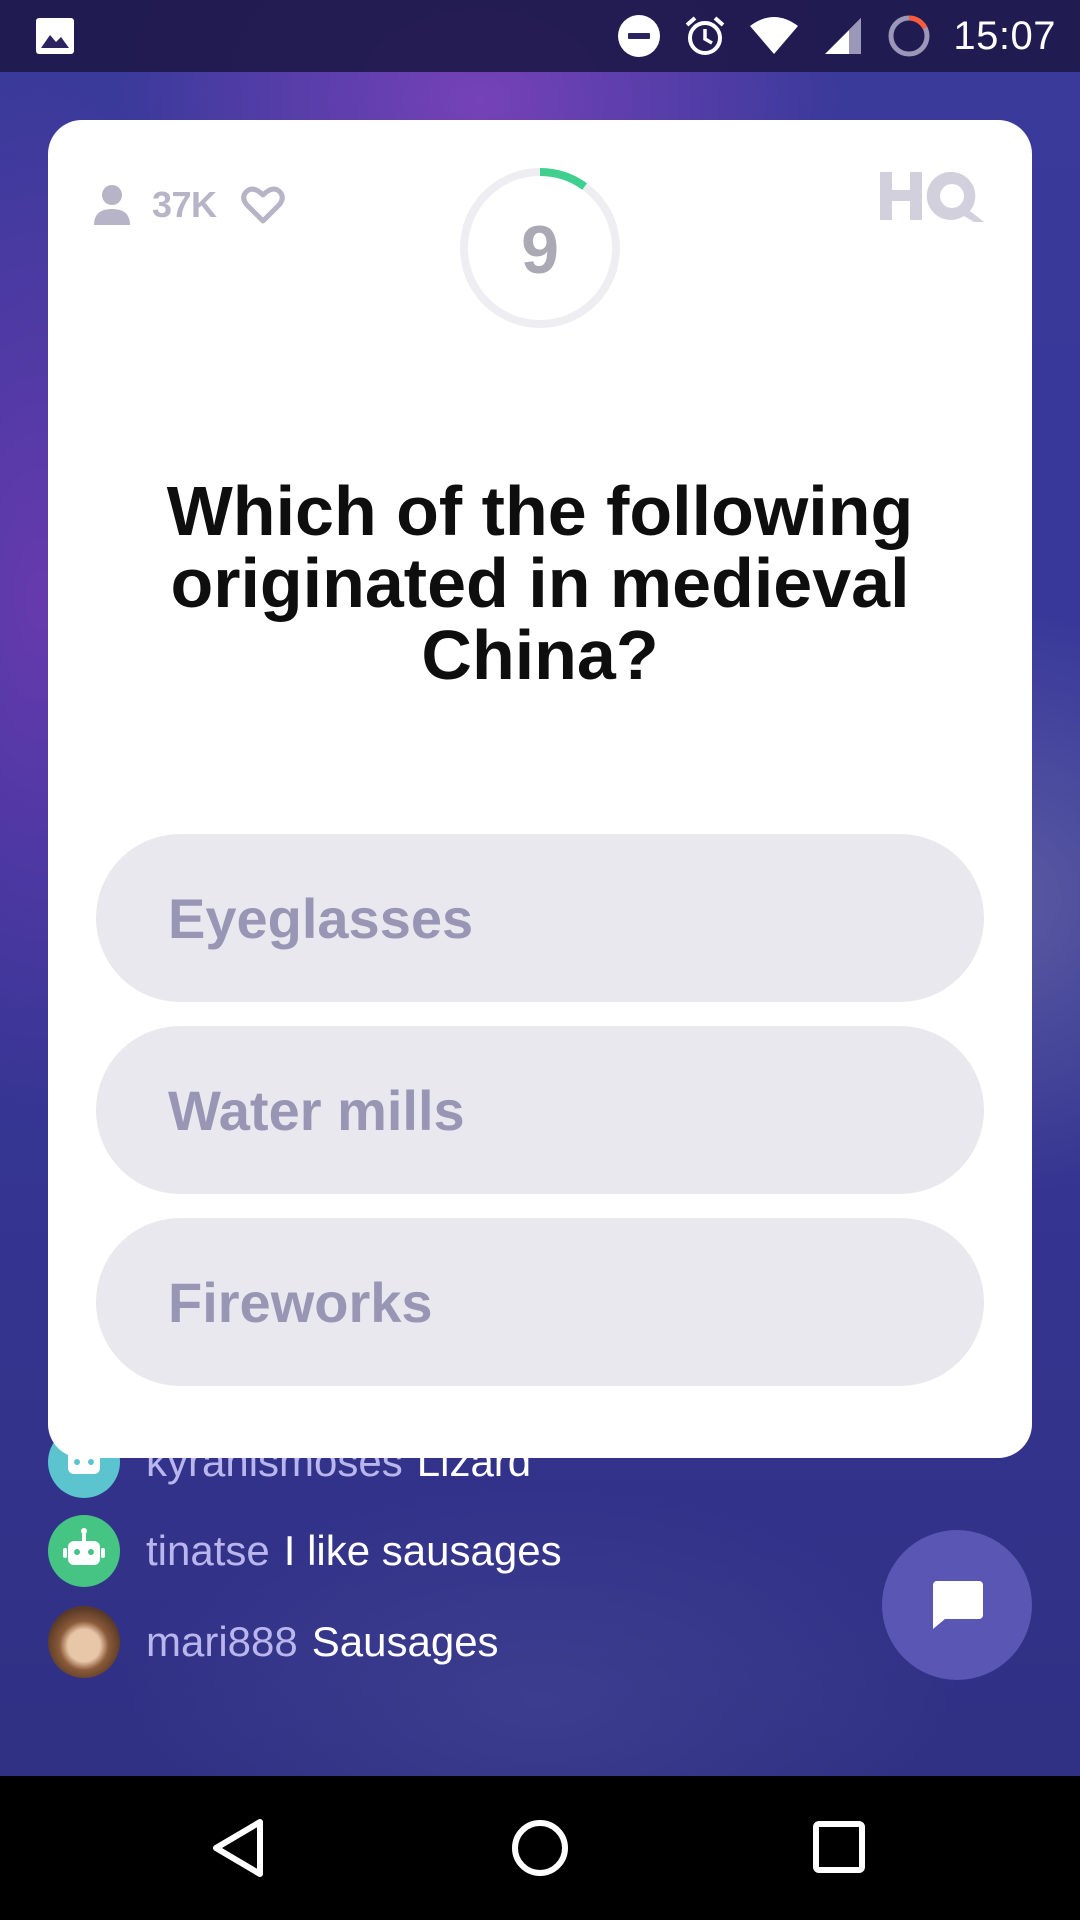 The image size is (1080, 1920). Describe the element at coordinates (843, 36) in the screenshot. I see `signal-icon` at that location.